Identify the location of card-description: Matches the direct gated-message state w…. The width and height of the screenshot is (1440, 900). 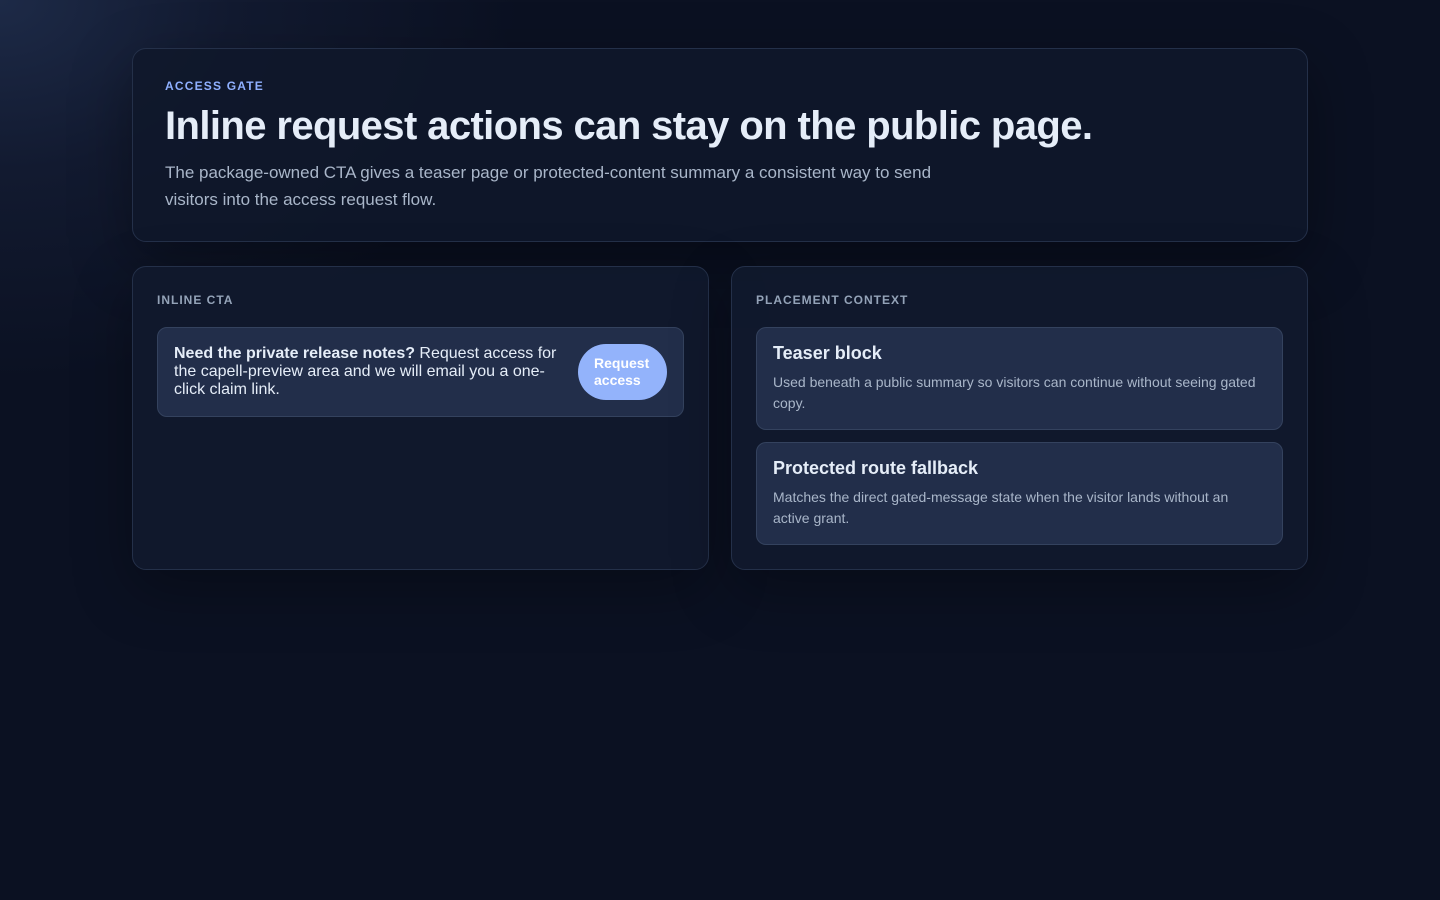
(1001, 507).